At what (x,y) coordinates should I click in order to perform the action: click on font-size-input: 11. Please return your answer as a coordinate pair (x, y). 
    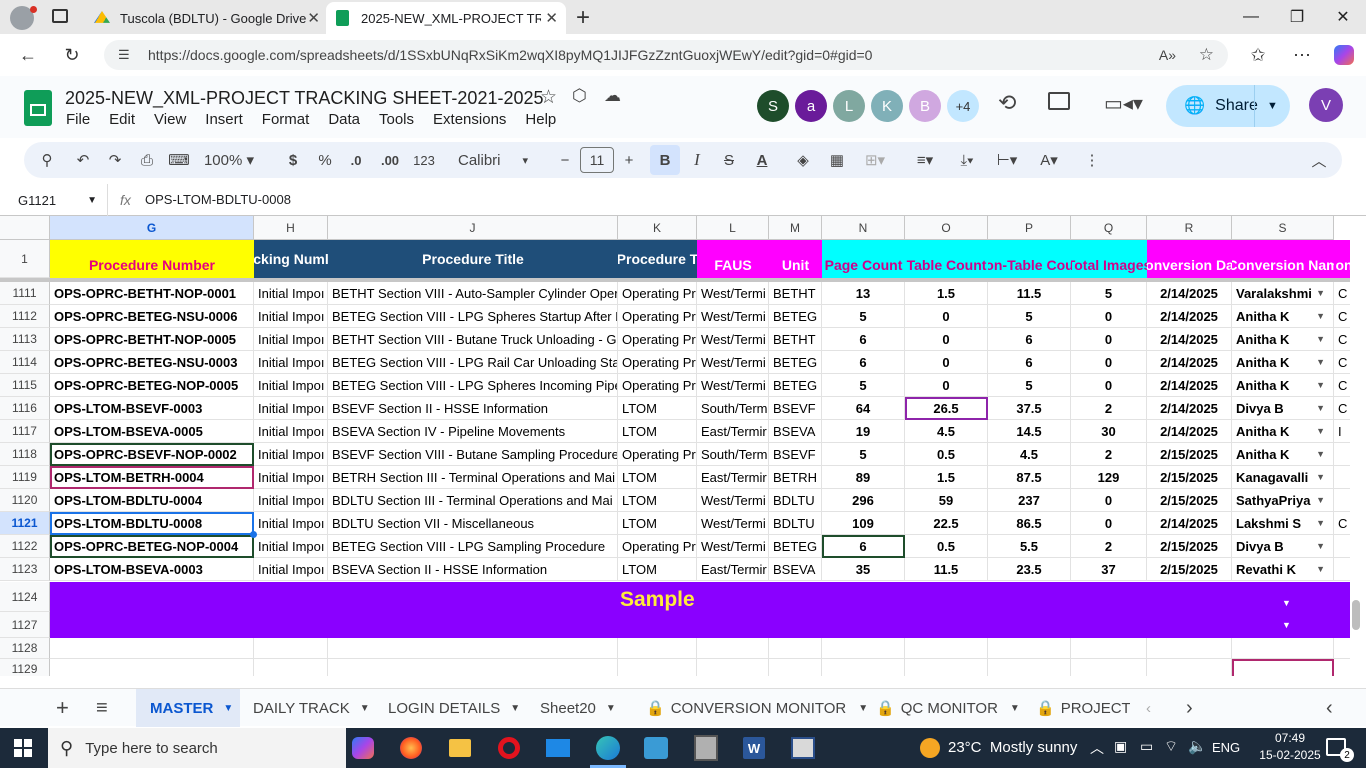
    Looking at the image, I should click on (597, 160).